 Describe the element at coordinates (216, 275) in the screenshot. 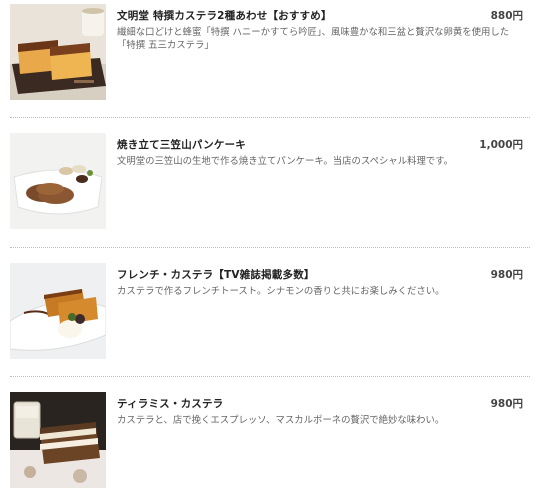

I see `item-name: フレンチ・カステラ【TV雑誌掲載多数】` at that location.